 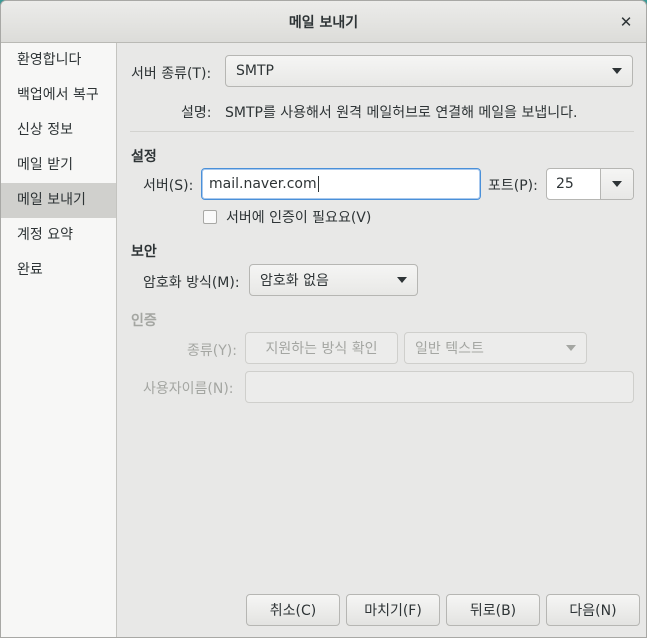 I want to click on auth-type-label: 종류(Y):, so click(x=212, y=351).